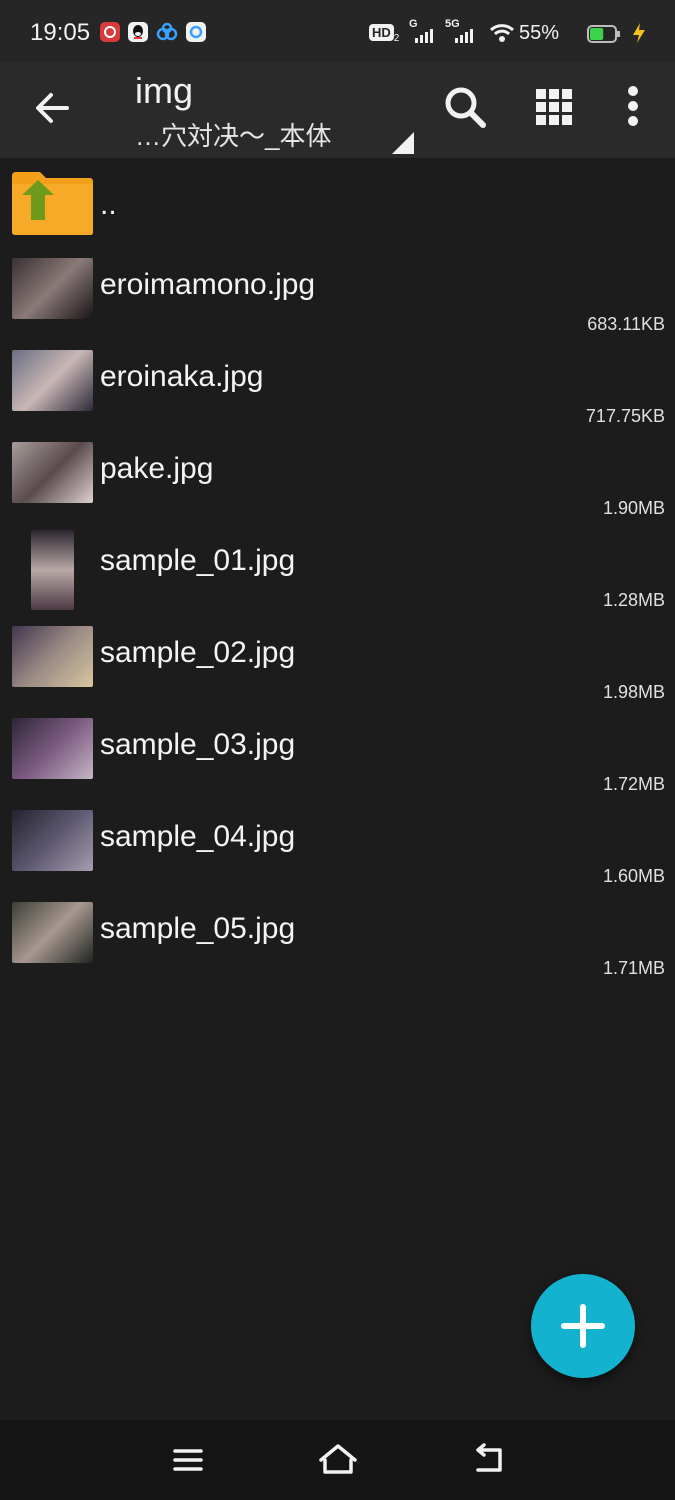 This screenshot has height=1500, width=675. I want to click on folder-up-icon, so click(52, 203).